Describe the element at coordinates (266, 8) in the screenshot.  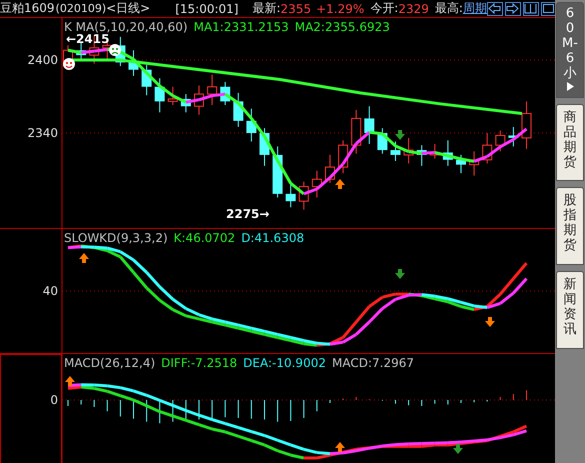
I see `quote-label: 最新:` at that location.